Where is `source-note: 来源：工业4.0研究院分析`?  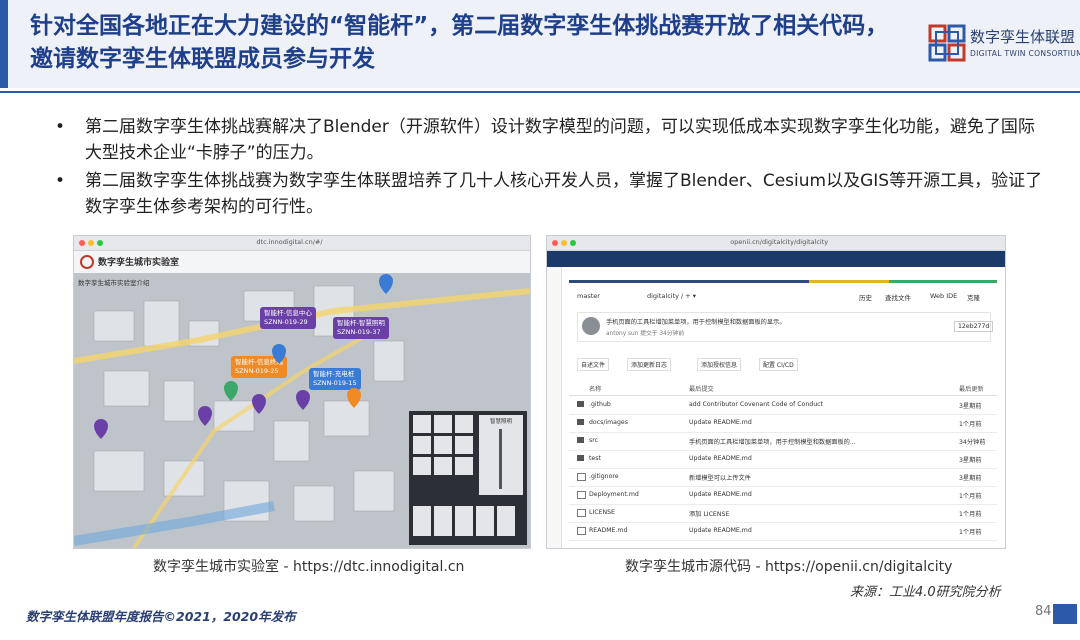 source-note: 来源：工业4.0研究院分析 is located at coordinates (925, 592).